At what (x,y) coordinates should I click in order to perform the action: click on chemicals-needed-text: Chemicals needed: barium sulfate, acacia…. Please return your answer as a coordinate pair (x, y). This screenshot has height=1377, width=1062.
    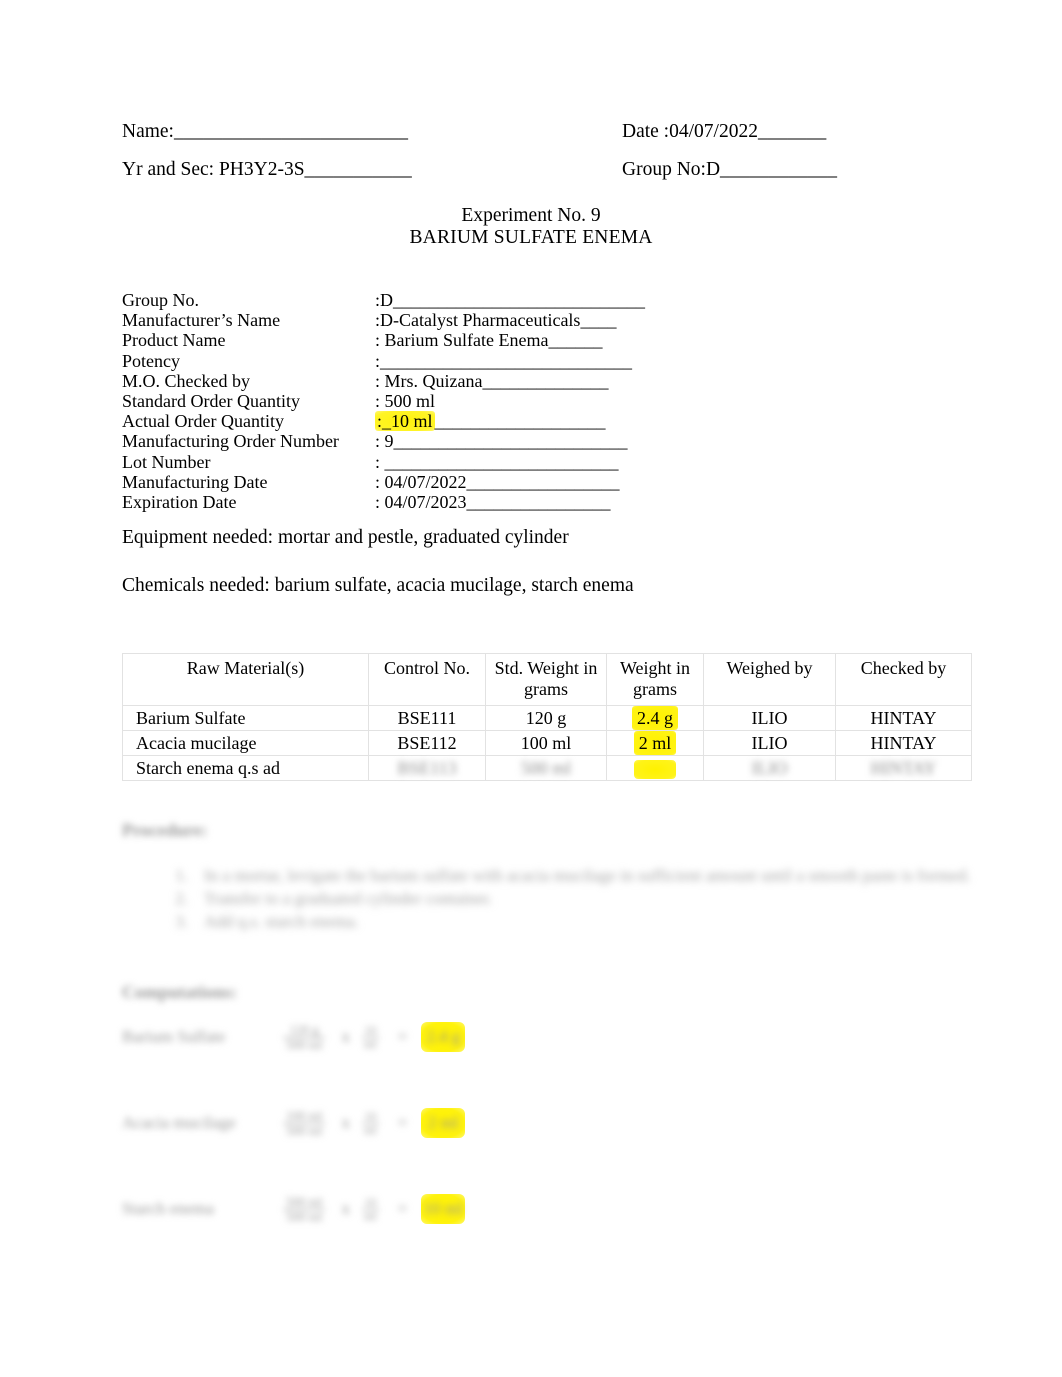
    Looking at the image, I should click on (378, 585).